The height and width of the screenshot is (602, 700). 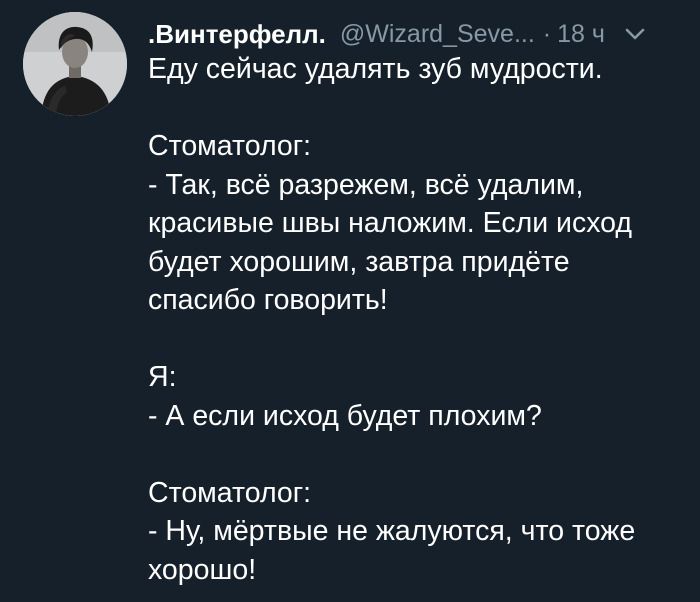 What do you see at coordinates (162, 377) in the screenshot?
I see `tweet-text-line: Я:` at bounding box center [162, 377].